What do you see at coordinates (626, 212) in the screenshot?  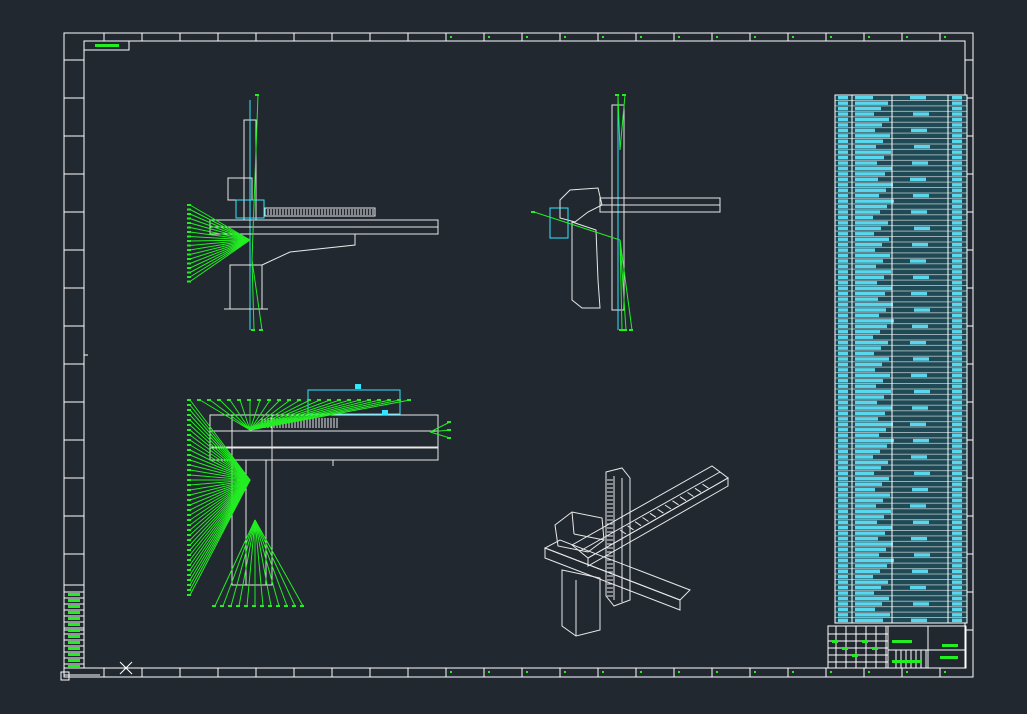 I see `side-view` at bounding box center [626, 212].